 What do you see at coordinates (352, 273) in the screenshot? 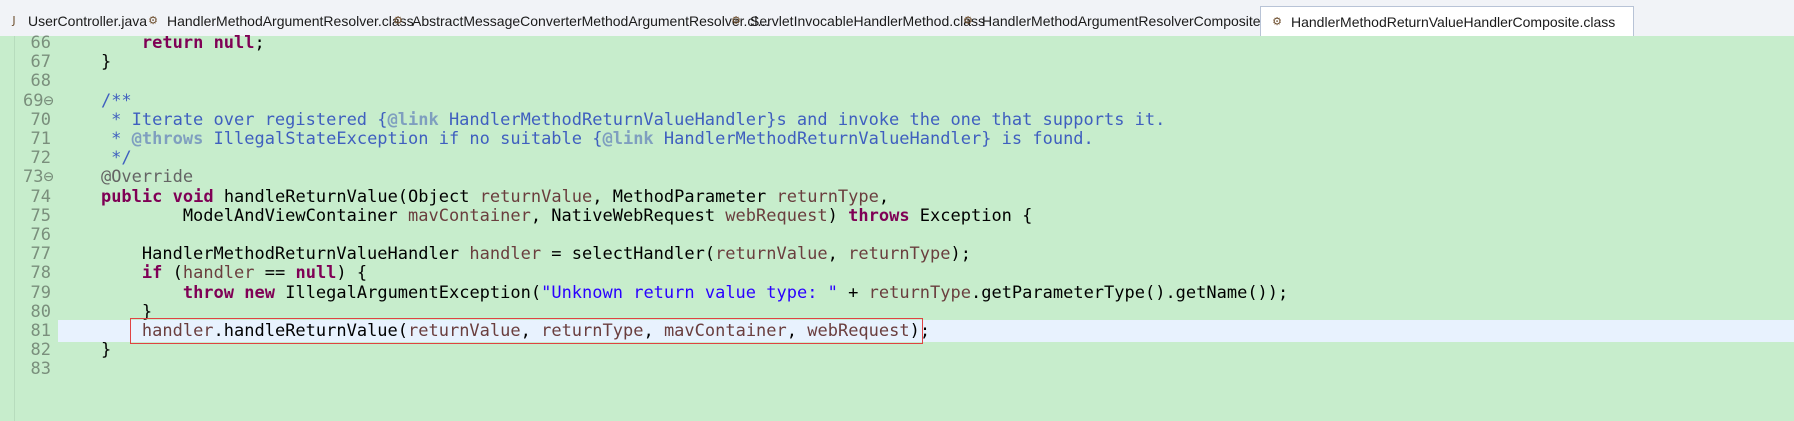
I see `code-token: ) {` at bounding box center [352, 273].